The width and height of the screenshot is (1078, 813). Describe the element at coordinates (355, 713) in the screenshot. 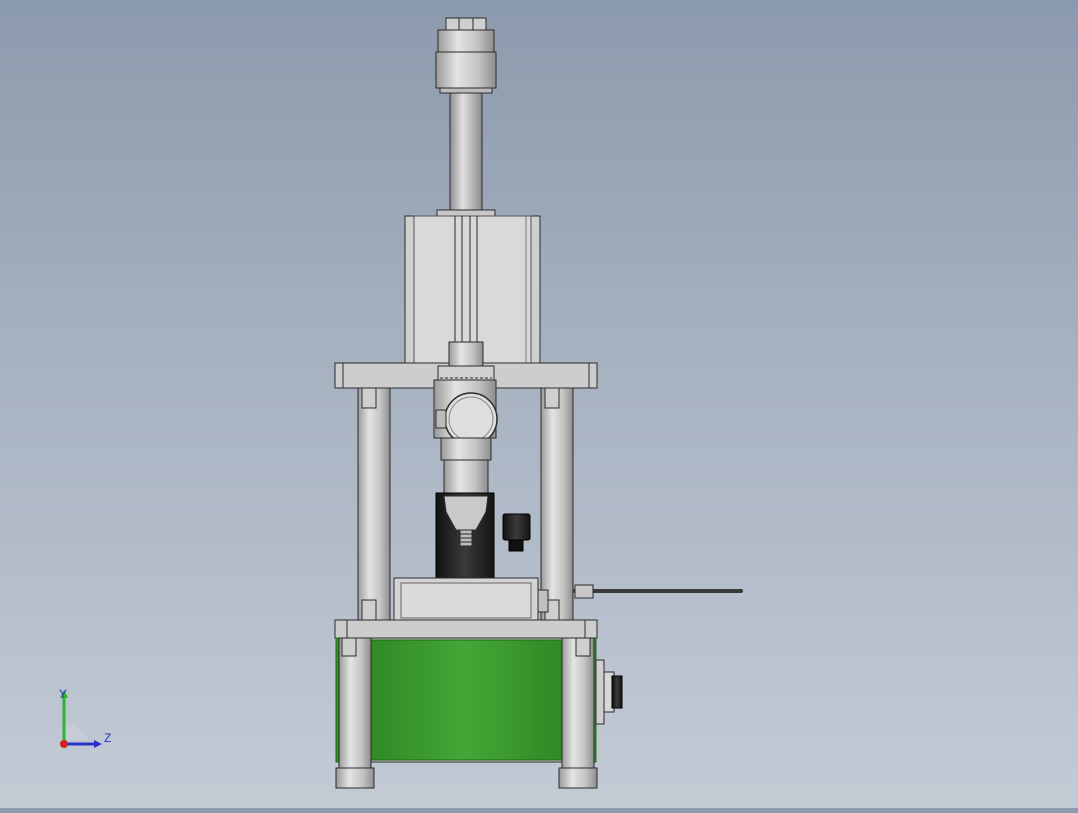

I see `leg-left` at that location.